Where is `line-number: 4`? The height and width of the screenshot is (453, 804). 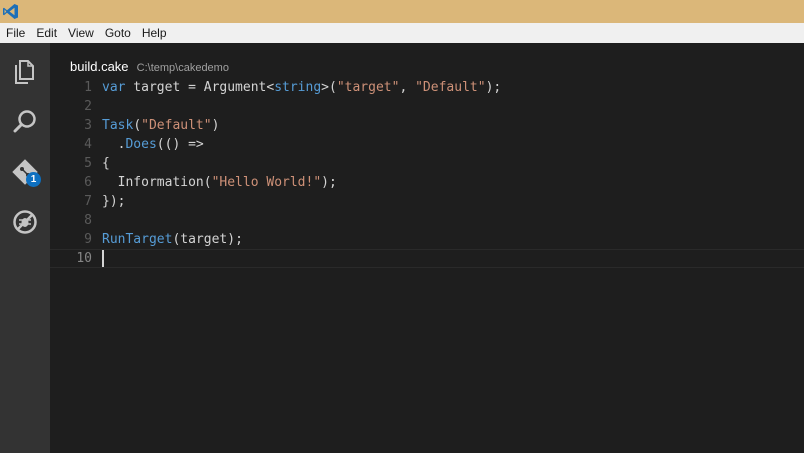
line-number: 4 is located at coordinates (88, 144).